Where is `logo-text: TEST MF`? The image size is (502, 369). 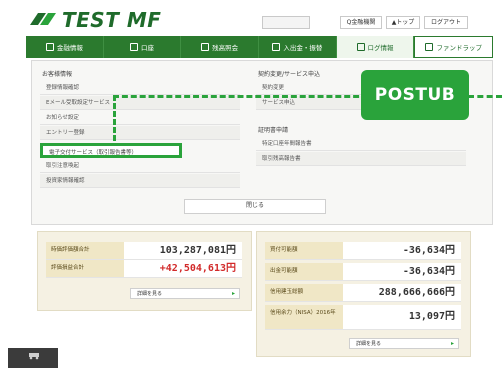 logo-text: TEST MF is located at coordinates (112, 20).